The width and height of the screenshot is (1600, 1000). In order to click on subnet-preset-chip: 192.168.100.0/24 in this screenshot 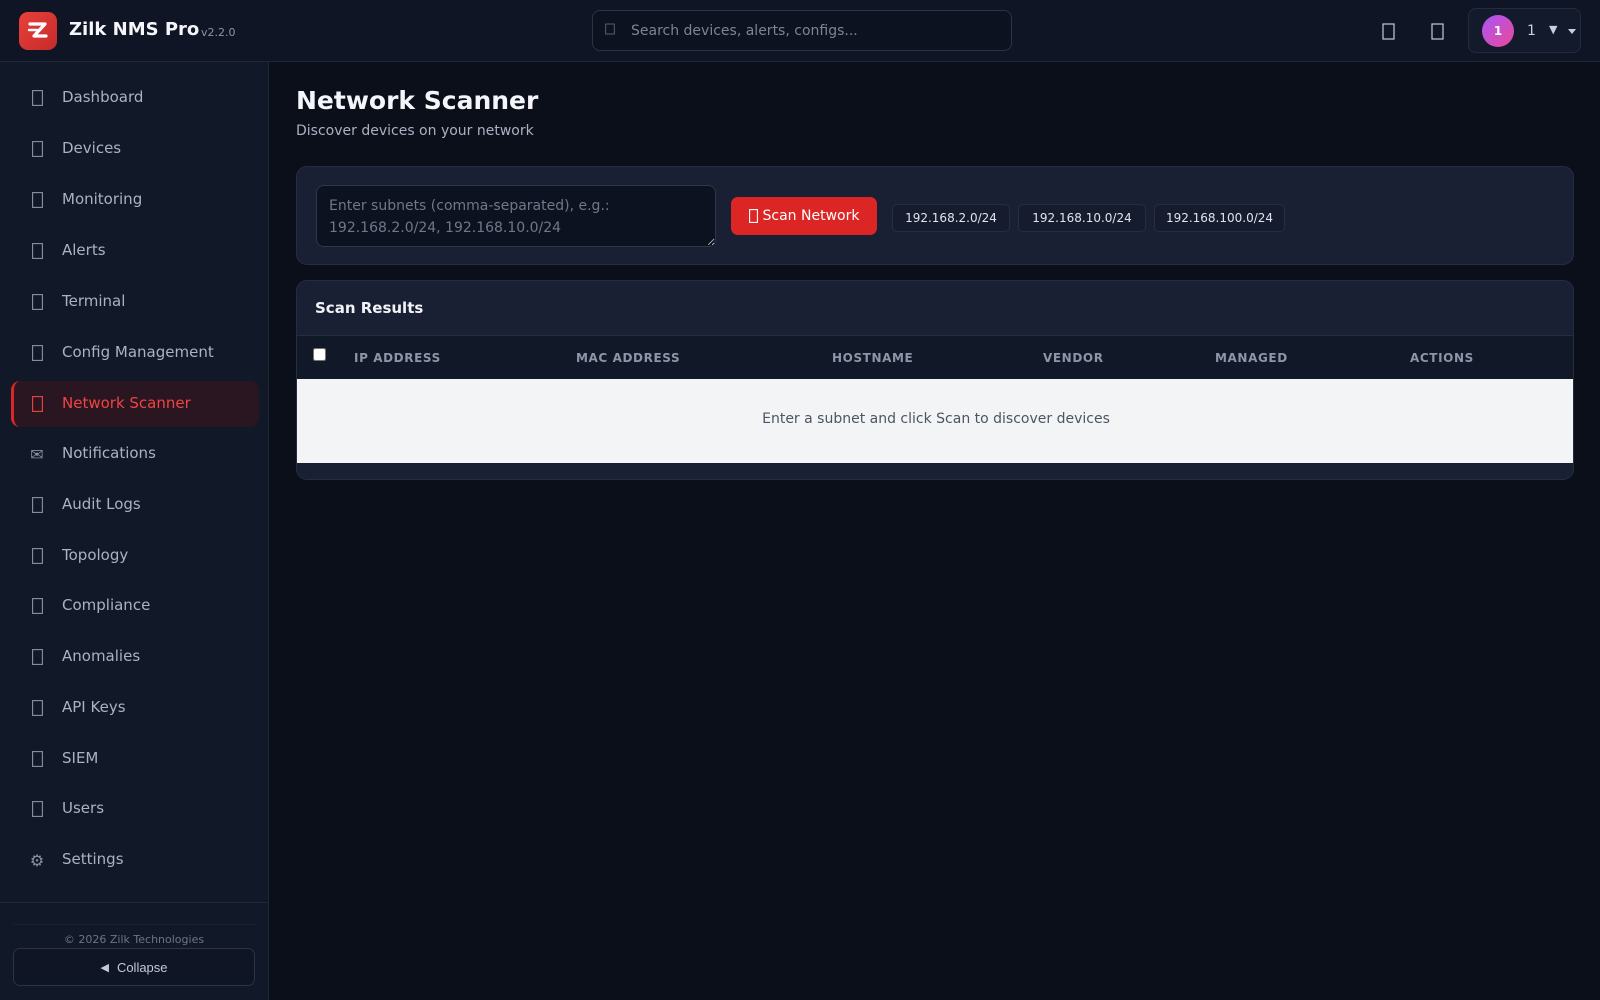, I will do `click(1219, 218)`.